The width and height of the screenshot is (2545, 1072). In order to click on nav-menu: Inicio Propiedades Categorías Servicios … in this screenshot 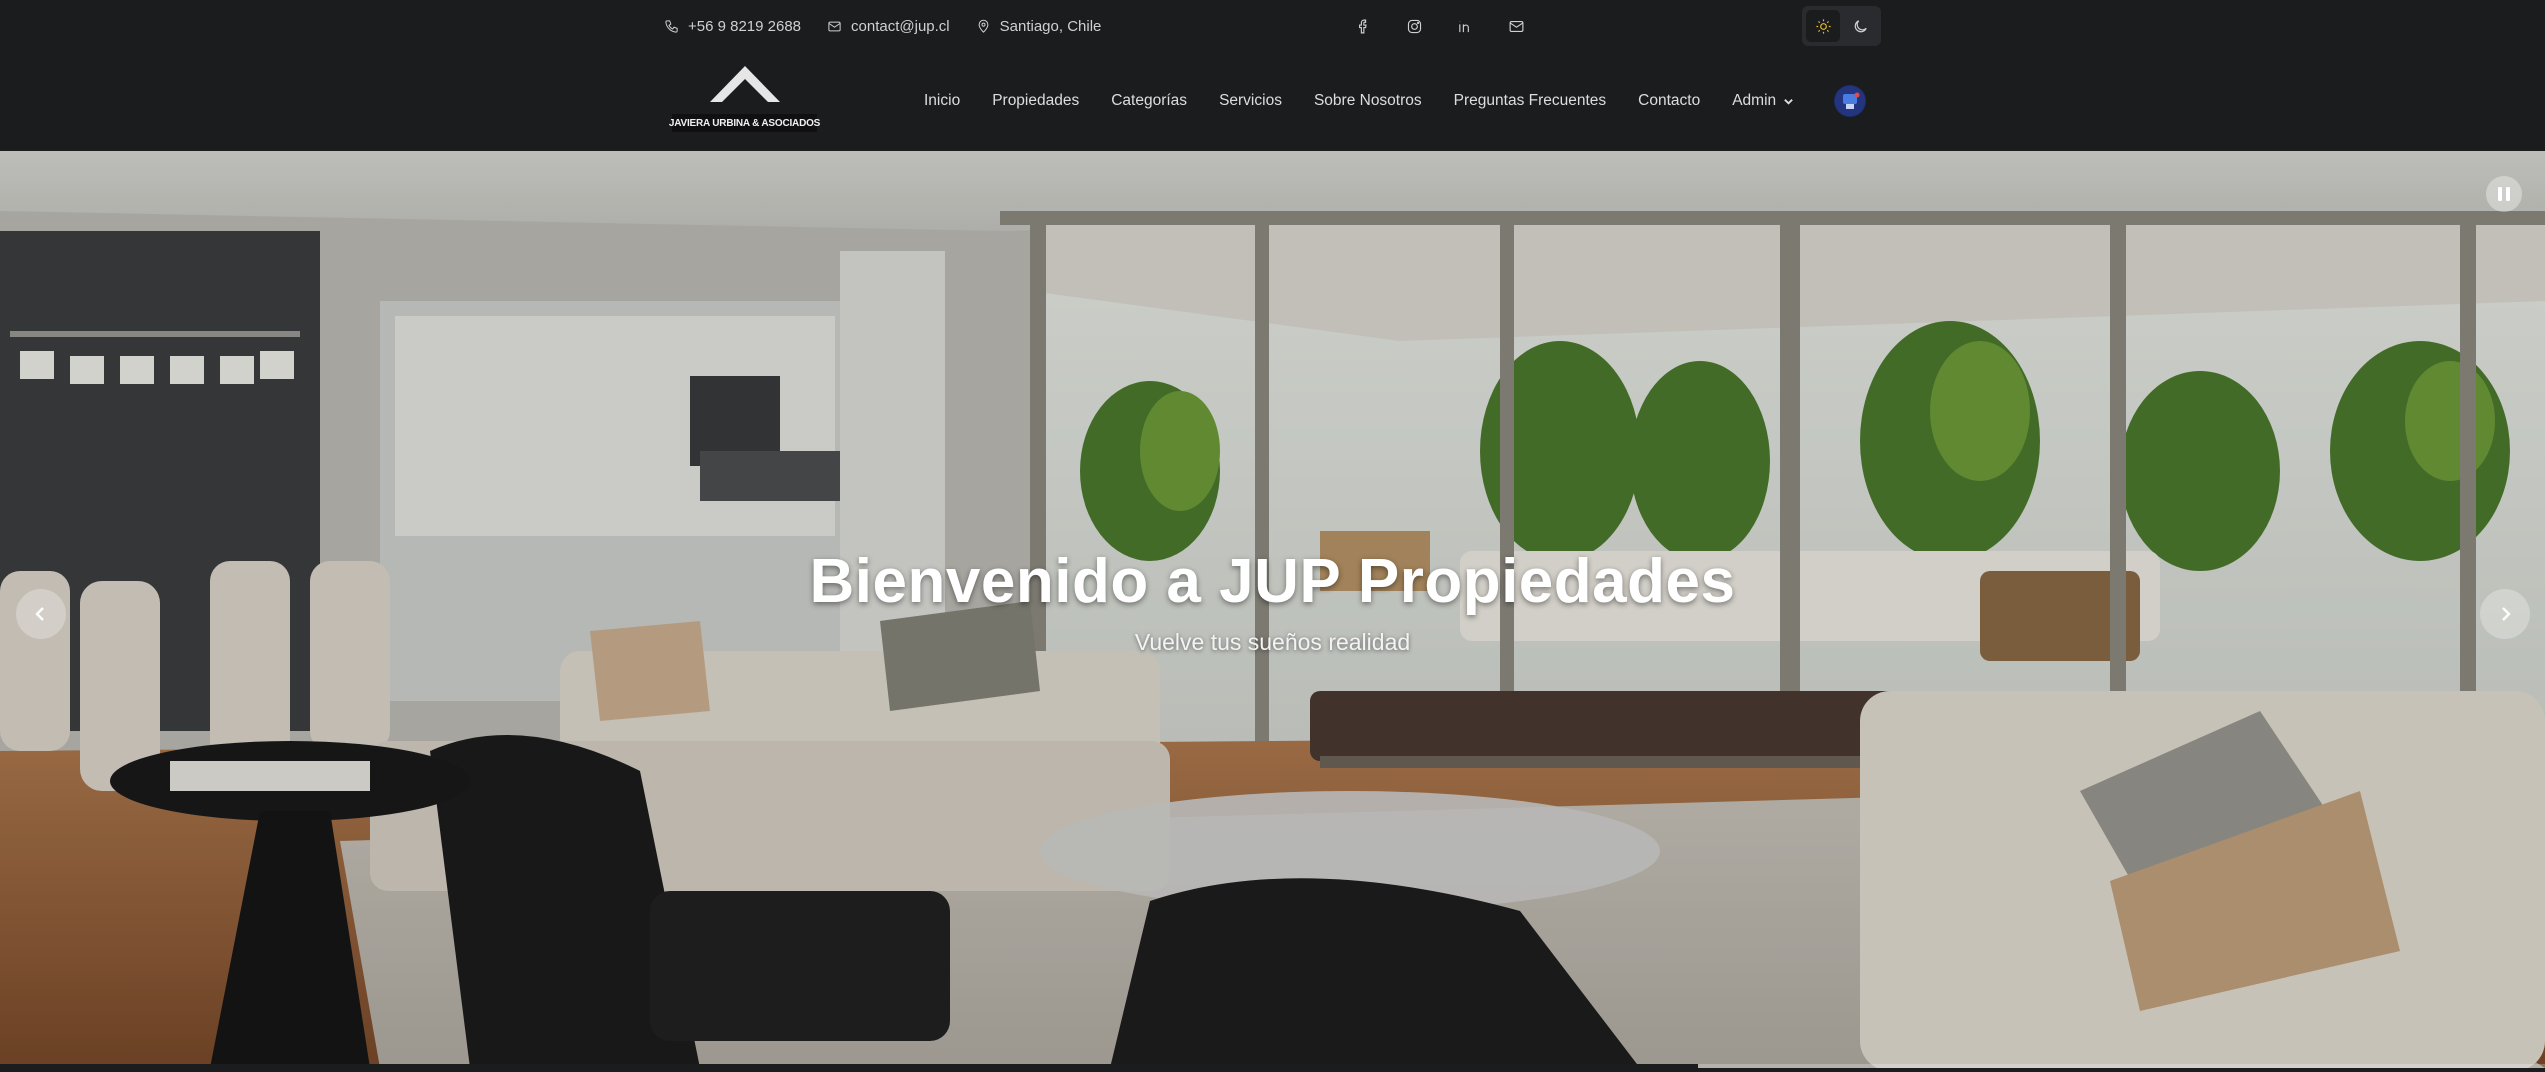, I will do `click(1359, 101)`.